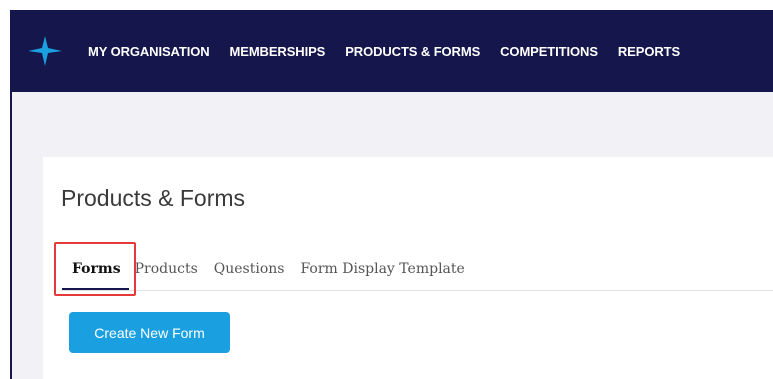  Describe the element at coordinates (549, 51) in the screenshot. I see `nav-item-competitions: COMPETITIONS` at that location.